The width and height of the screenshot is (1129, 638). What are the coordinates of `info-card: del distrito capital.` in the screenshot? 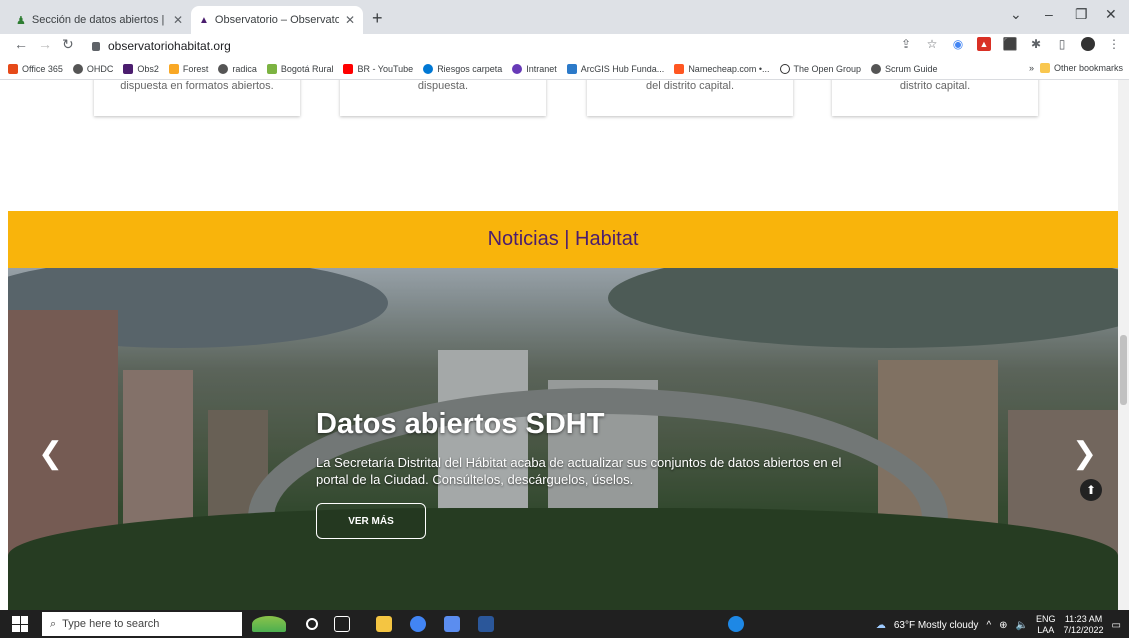 It's located at (690, 98).